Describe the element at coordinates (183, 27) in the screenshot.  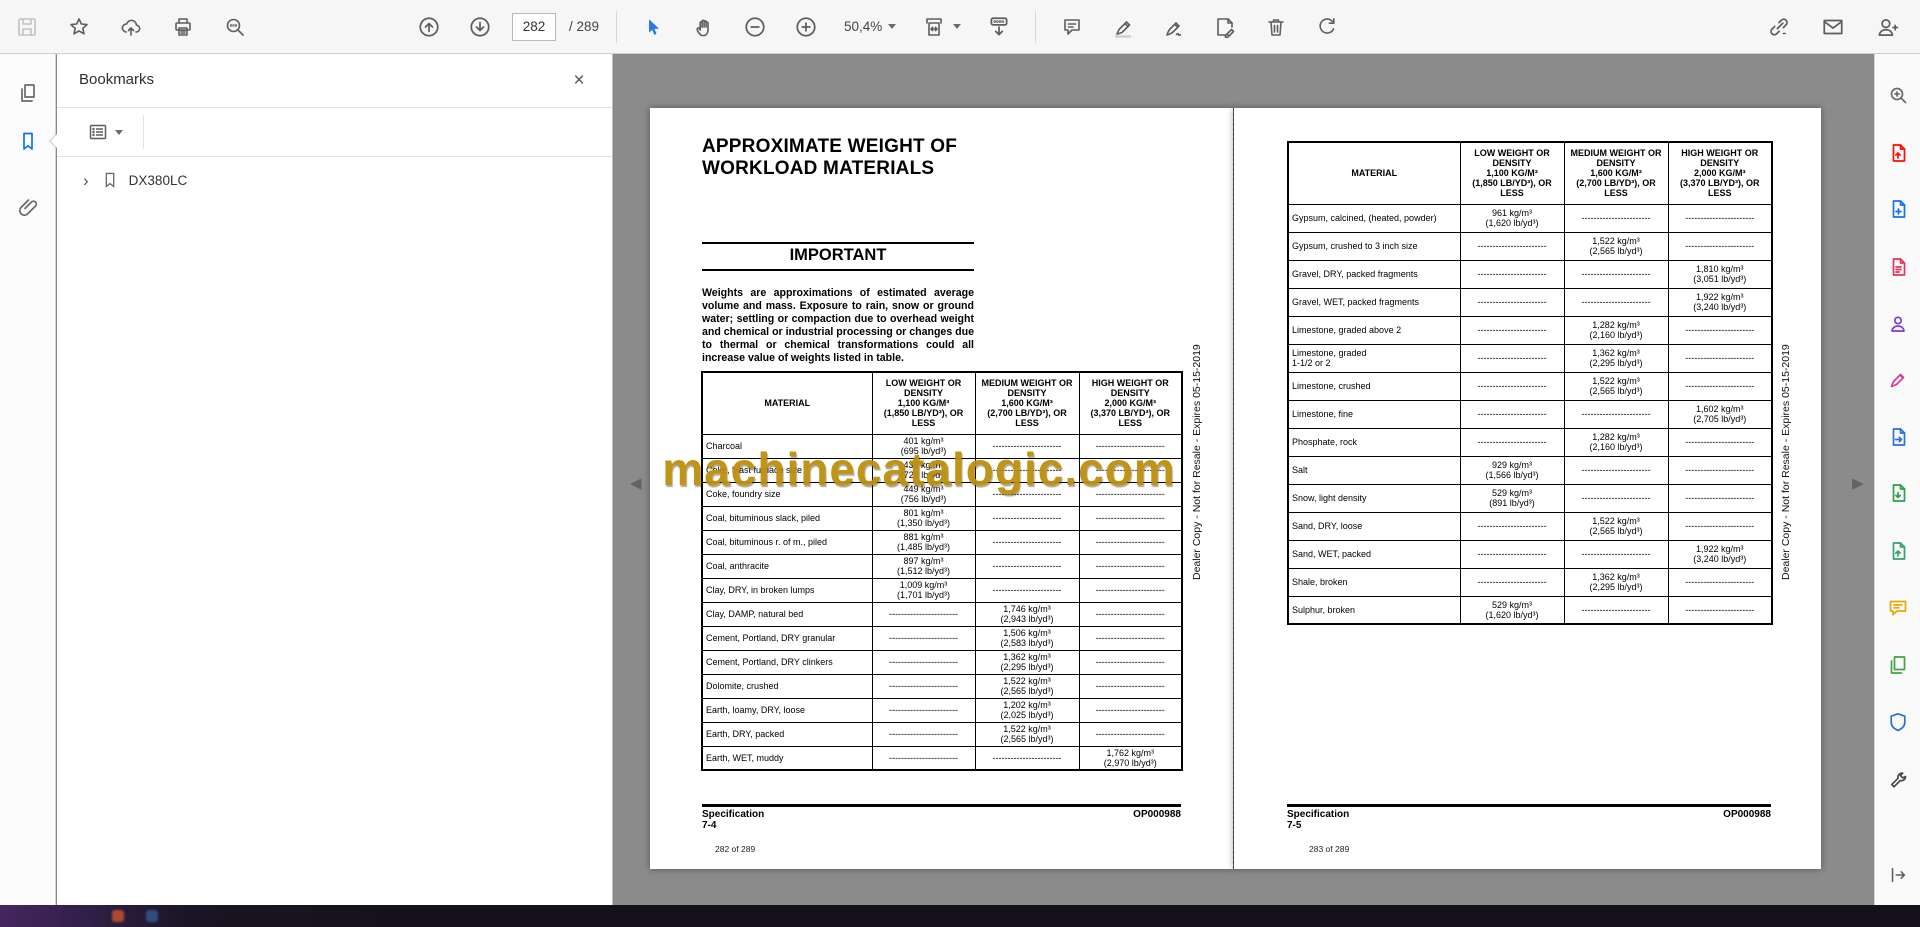
I see `print-icon` at that location.